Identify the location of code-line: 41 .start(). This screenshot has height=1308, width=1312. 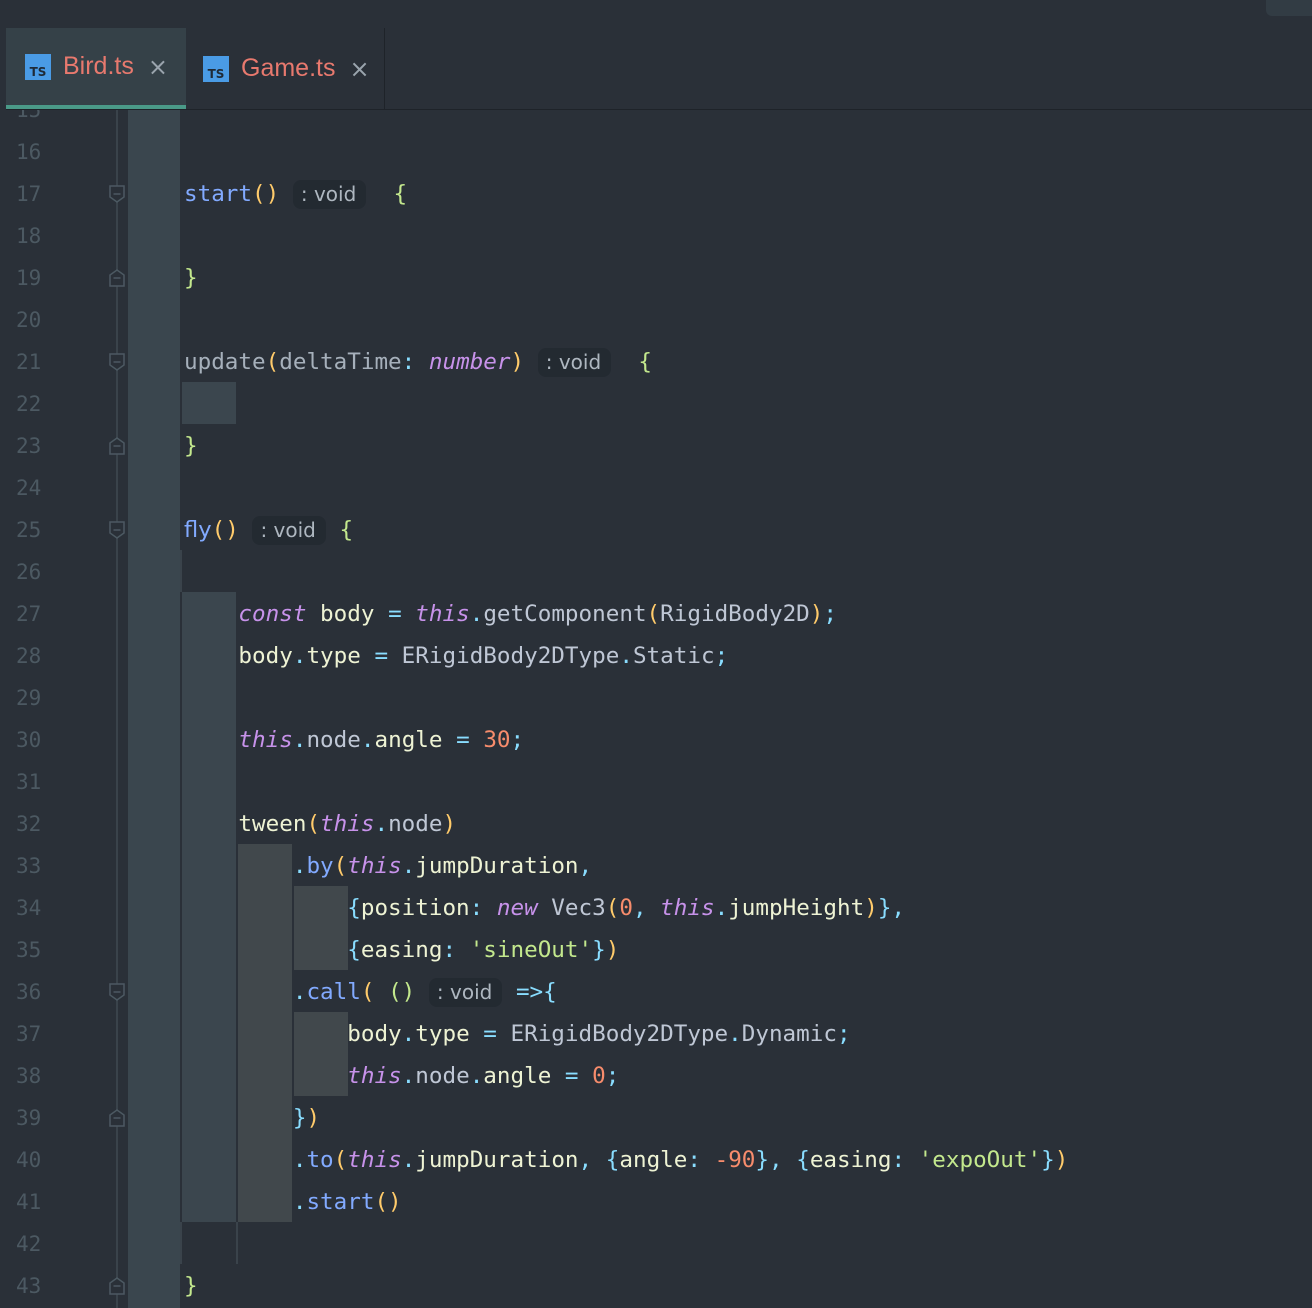
(656, 1202).